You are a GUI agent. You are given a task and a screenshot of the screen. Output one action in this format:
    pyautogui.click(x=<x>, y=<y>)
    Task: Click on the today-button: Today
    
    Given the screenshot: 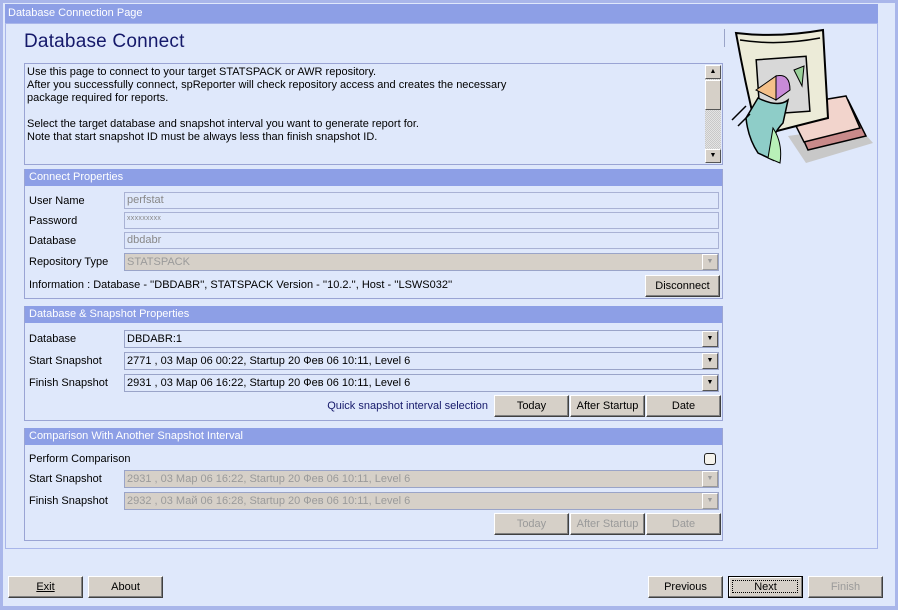 What is the action you would take?
    pyautogui.click(x=531, y=406)
    